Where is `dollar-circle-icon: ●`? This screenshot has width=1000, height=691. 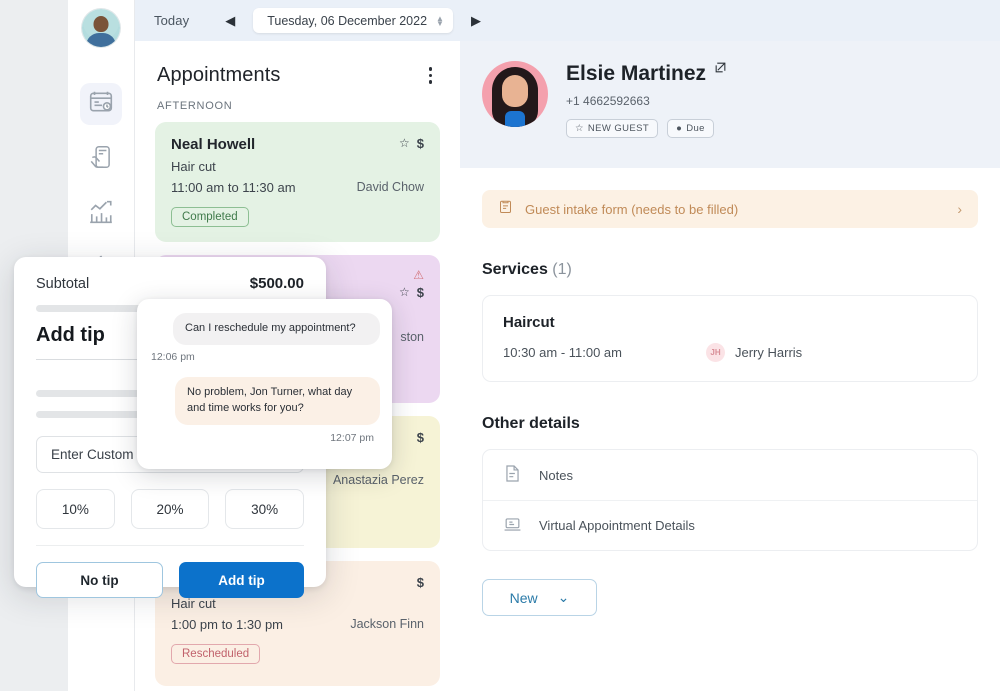
dollar-circle-icon: ● is located at coordinates (679, 129).